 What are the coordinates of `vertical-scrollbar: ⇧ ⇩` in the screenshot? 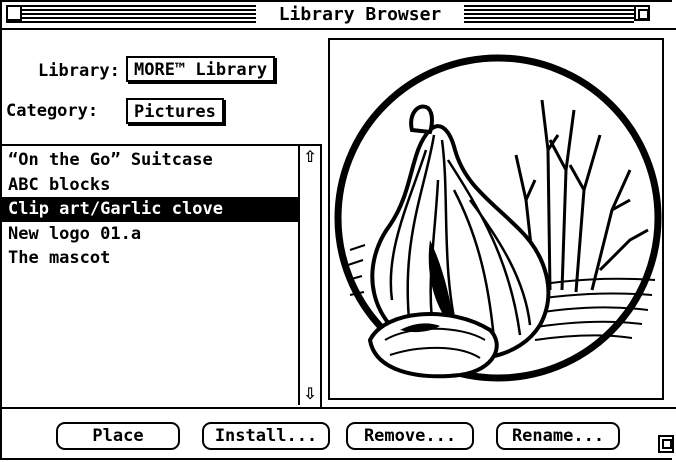 It's located at (309, 275).